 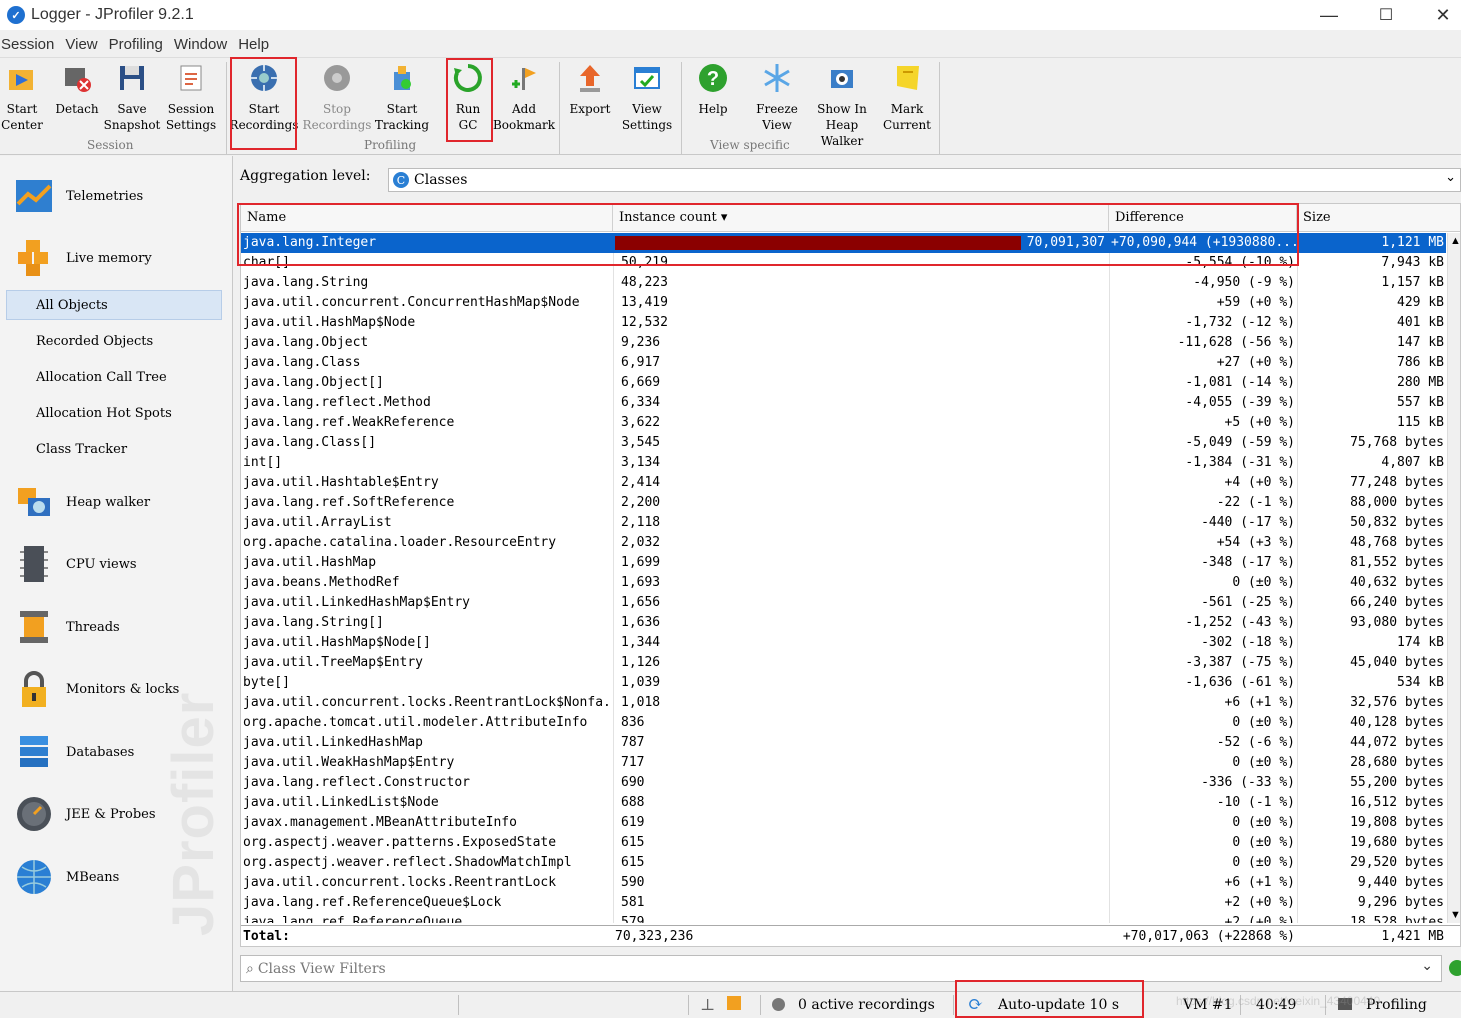 What do you see at coordinates (427, 218) in the screenshot?
I see `column-header-name: Name` at bounding box center [427, 218].